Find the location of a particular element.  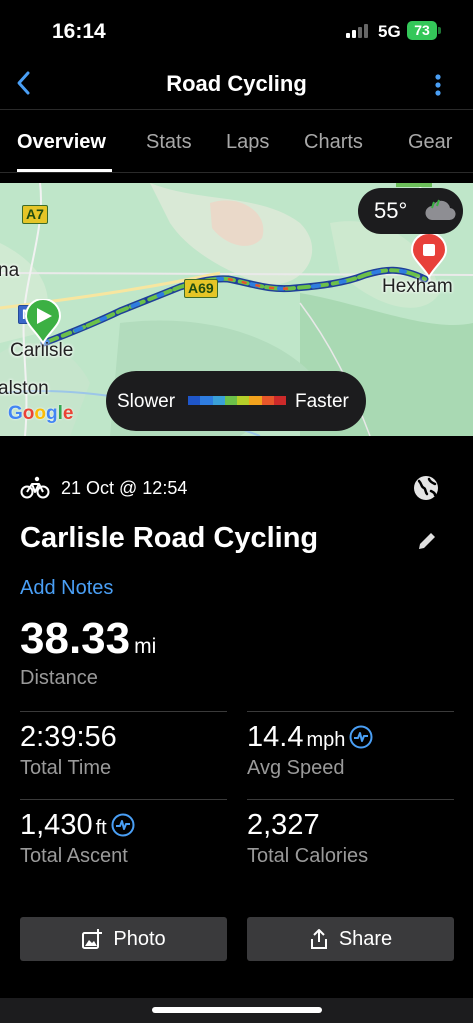

status-bar: 16:14 5G 73 is located at coordinates (236, 30).